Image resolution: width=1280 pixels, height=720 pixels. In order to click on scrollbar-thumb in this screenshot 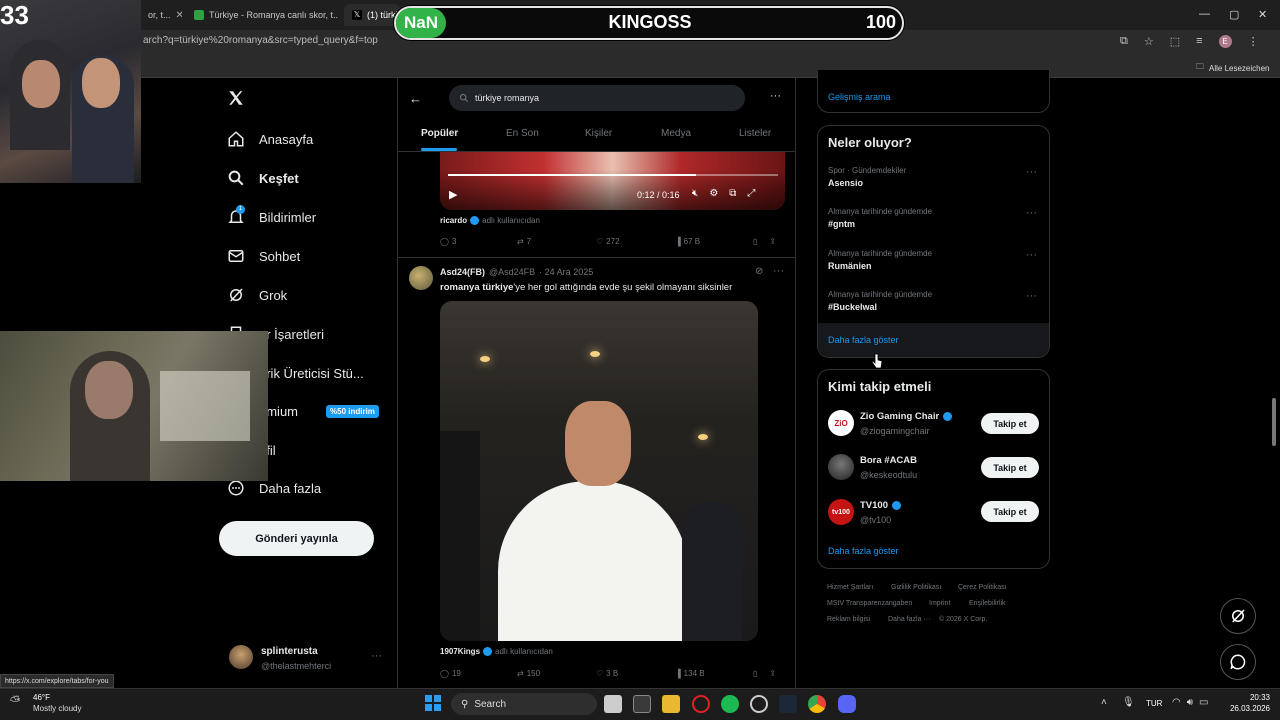, I will do `click(1274, 422)`.